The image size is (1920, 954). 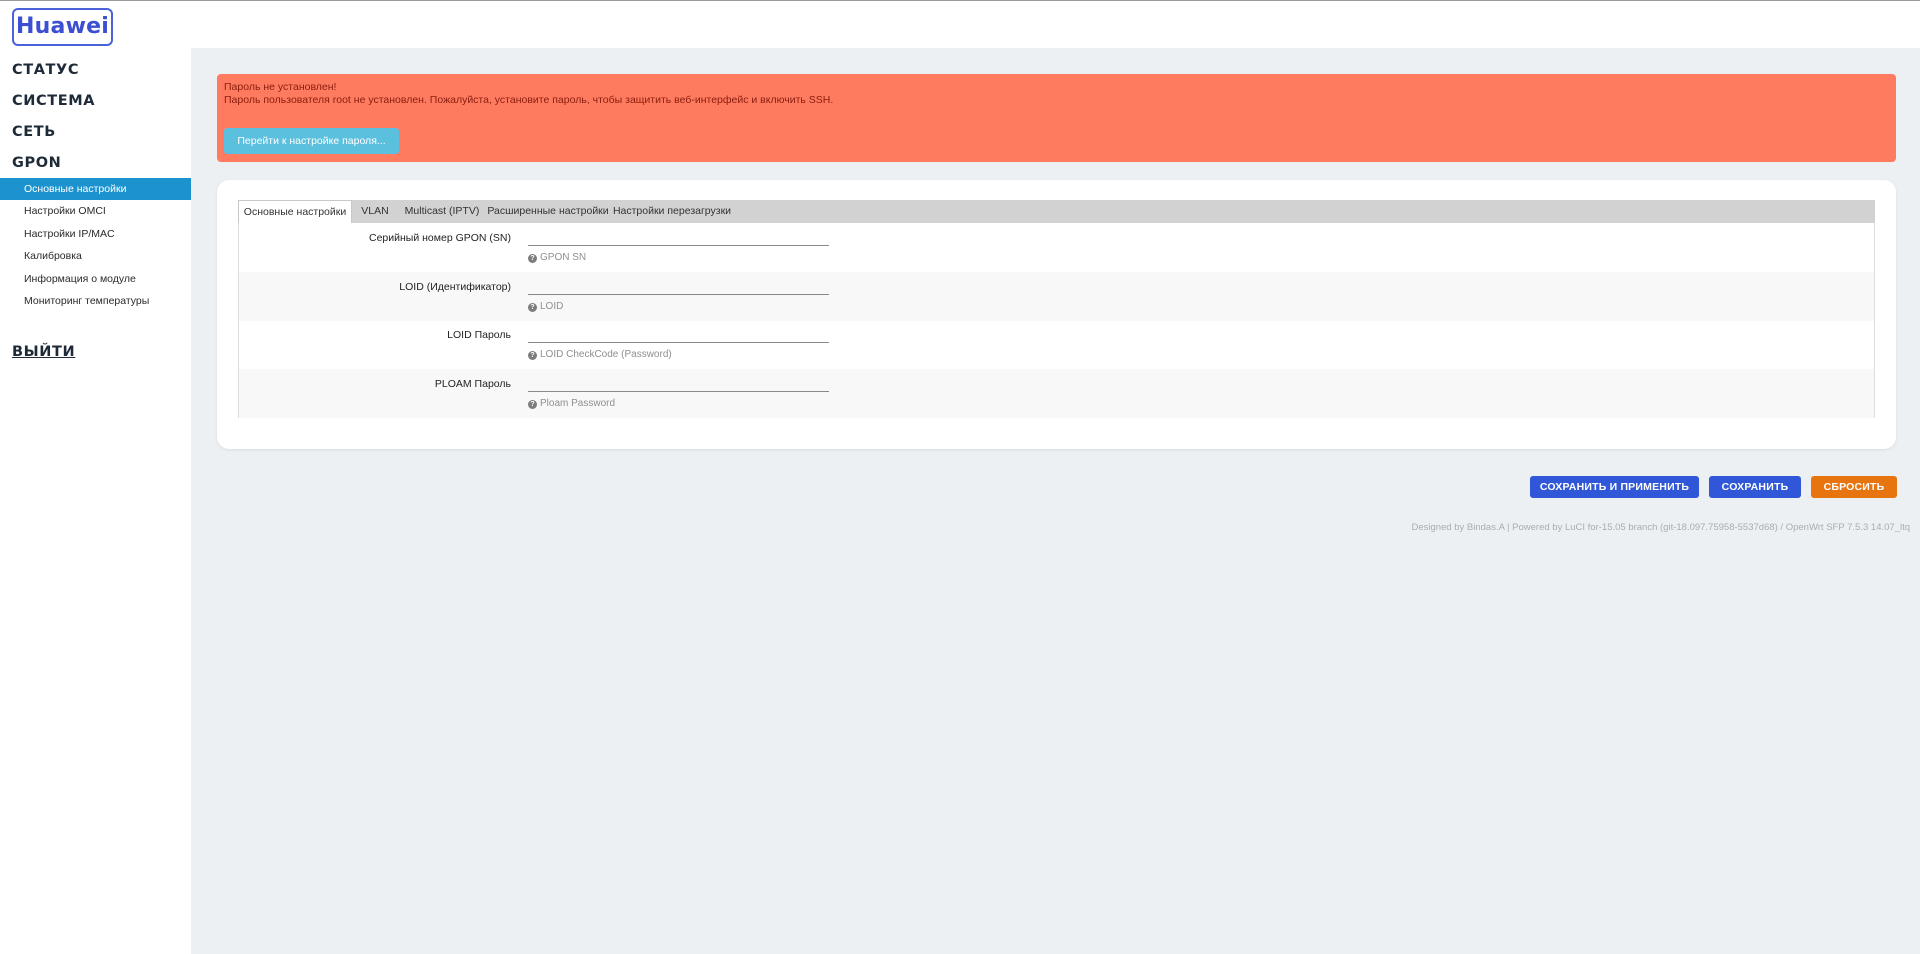 I want to click on loid-password-hint-text: LOID CheckCode (Password), so click(x=606, y=354).